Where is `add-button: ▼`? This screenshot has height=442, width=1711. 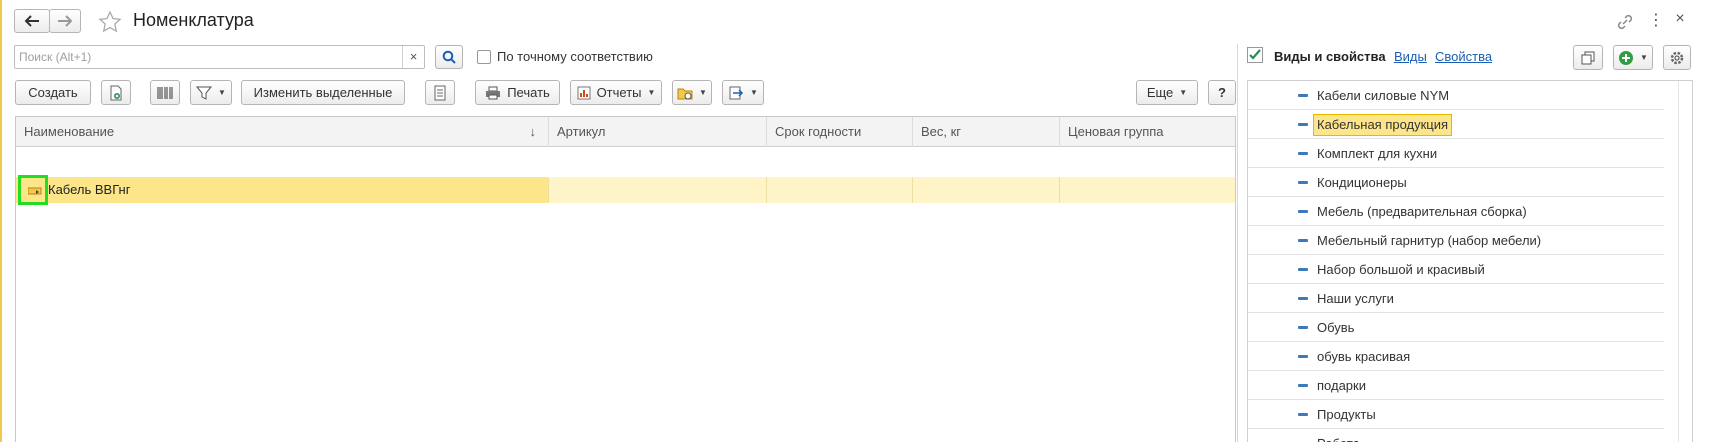
add-button: ▼ is located at coordinates (1633, 57).